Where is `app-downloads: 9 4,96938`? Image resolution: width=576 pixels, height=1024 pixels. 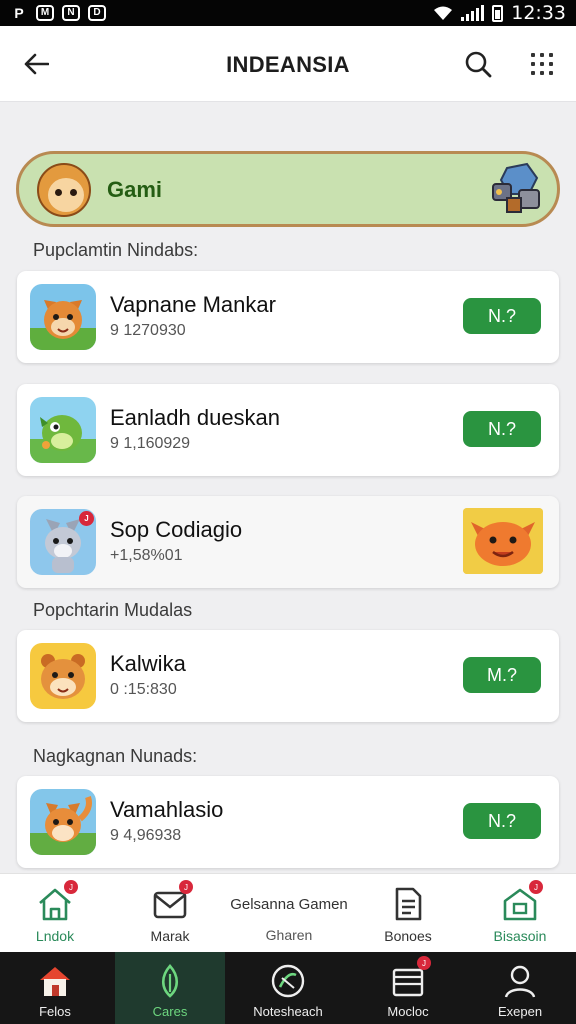 app-downloads: 9 4,96938 is located at coordinates (146, 835).